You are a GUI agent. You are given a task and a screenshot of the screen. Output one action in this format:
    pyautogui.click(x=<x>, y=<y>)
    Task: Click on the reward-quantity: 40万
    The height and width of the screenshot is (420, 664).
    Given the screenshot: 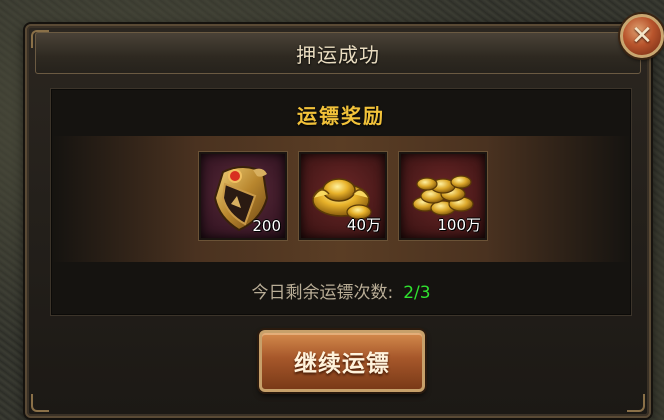 What is the action you would take?
    pyautogui.click(x=363, y=225)
    